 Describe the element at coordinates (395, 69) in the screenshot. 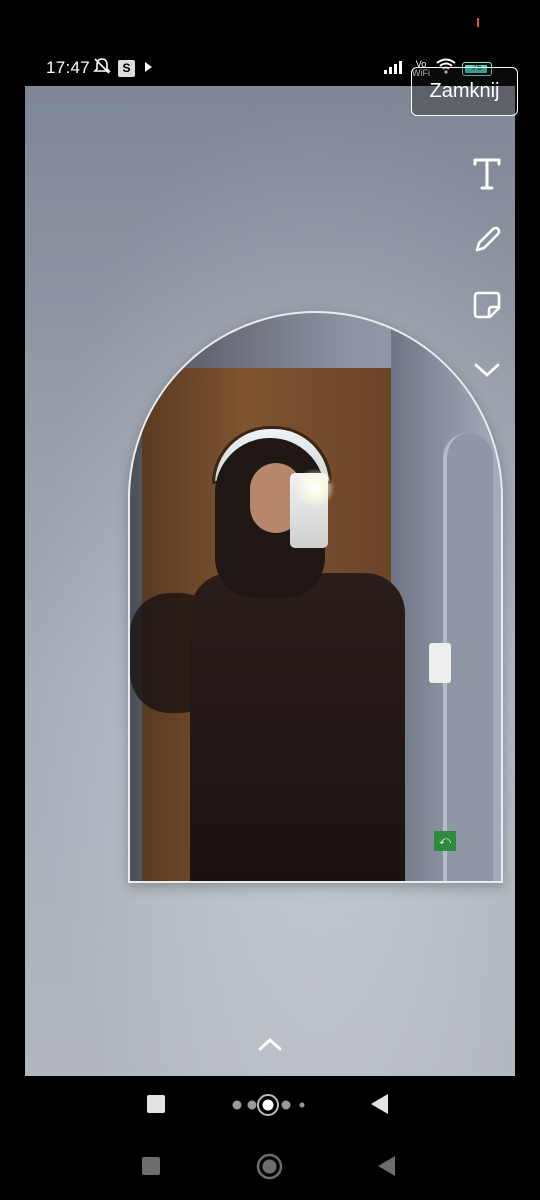

I see `signal-icon` at that location.